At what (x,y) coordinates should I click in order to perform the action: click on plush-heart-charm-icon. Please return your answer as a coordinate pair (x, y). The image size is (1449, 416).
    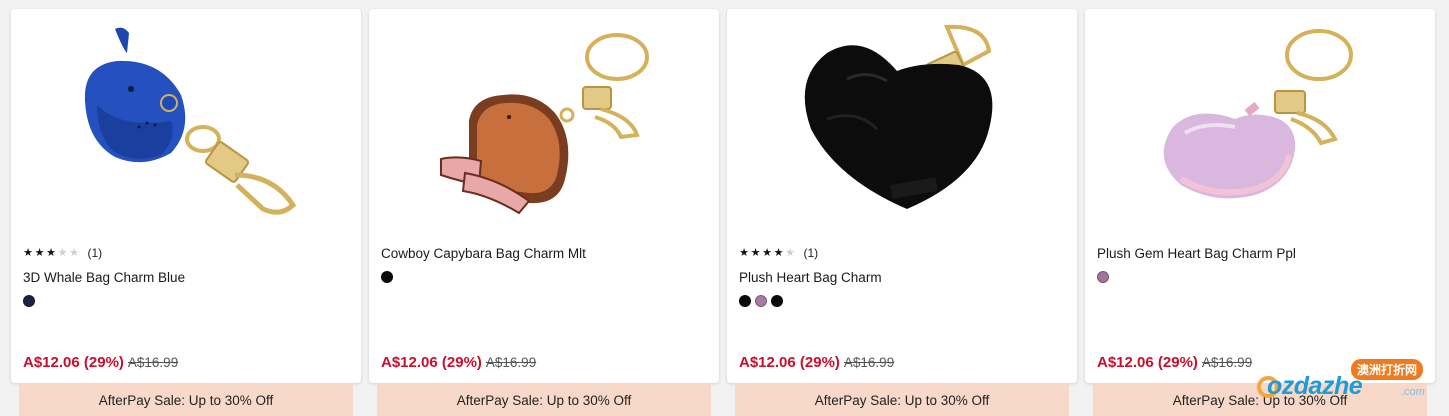
    Looking at the image, I should click on (898, 117).